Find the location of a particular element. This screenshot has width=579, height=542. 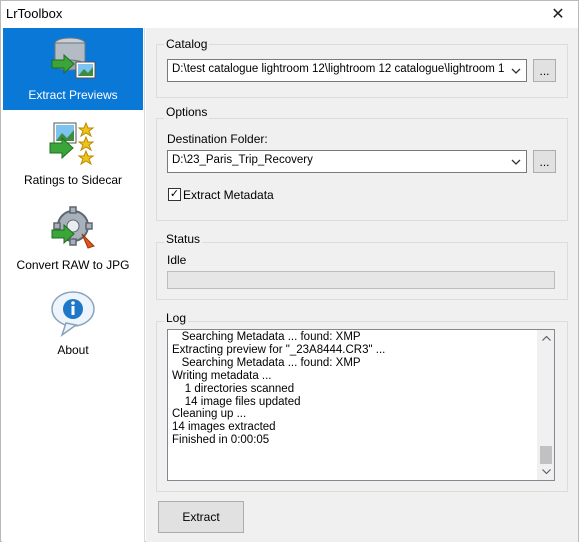

sidebar-item-label: Extract Previews is located at coordinates (73, 95).